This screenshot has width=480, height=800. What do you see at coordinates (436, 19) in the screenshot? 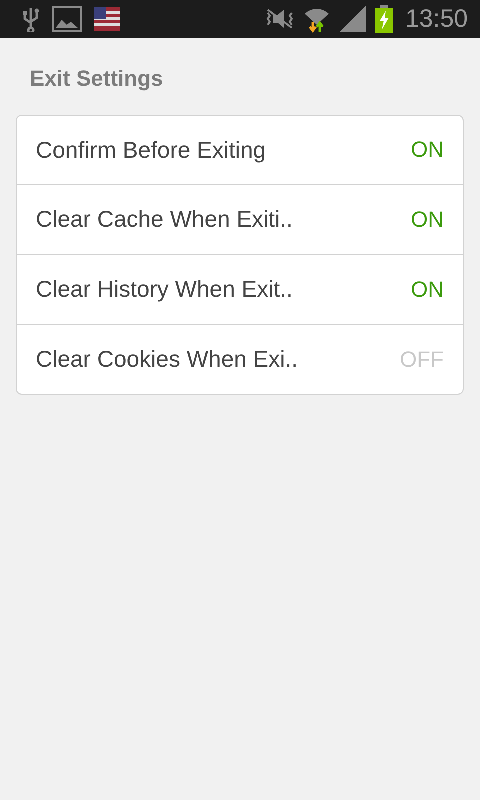
I see `clock: 13:50` at bounding box center [436, 19].